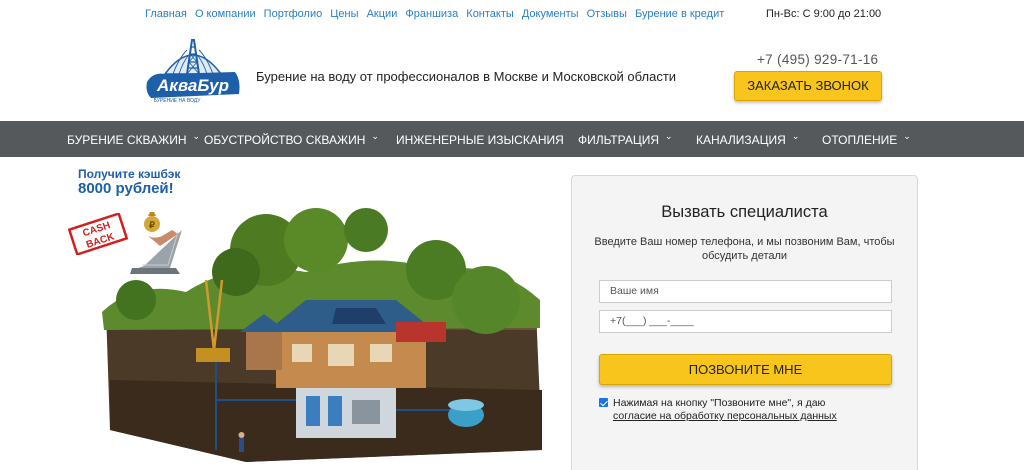  What do you see at coordinates (817, 59) in the screenshot?
I see `phone-number: +7 (495) 929-71-16` at bounding box center [817, 59].